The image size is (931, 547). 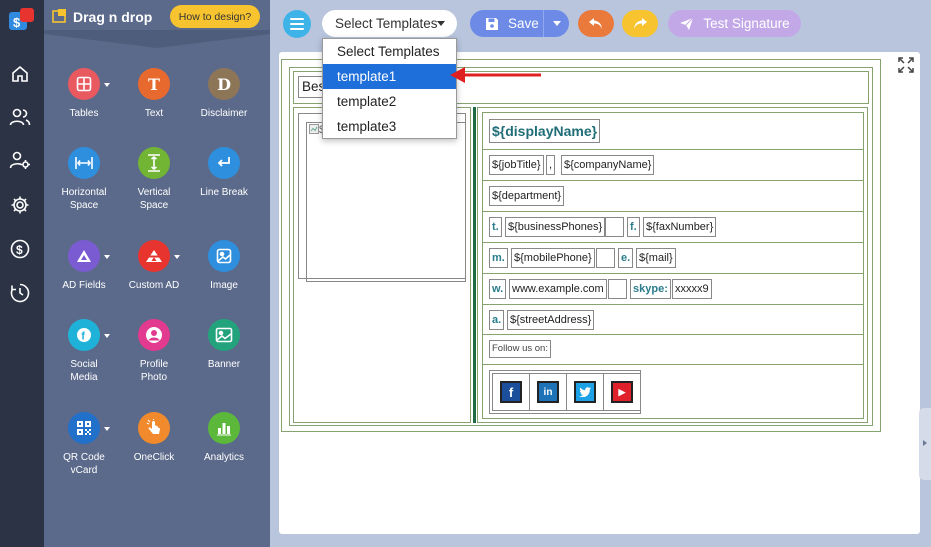 What do you see at coordinates (527, 196) in the screenshot?
I see `department-field: ${department}` at bounding box center [527, 196].